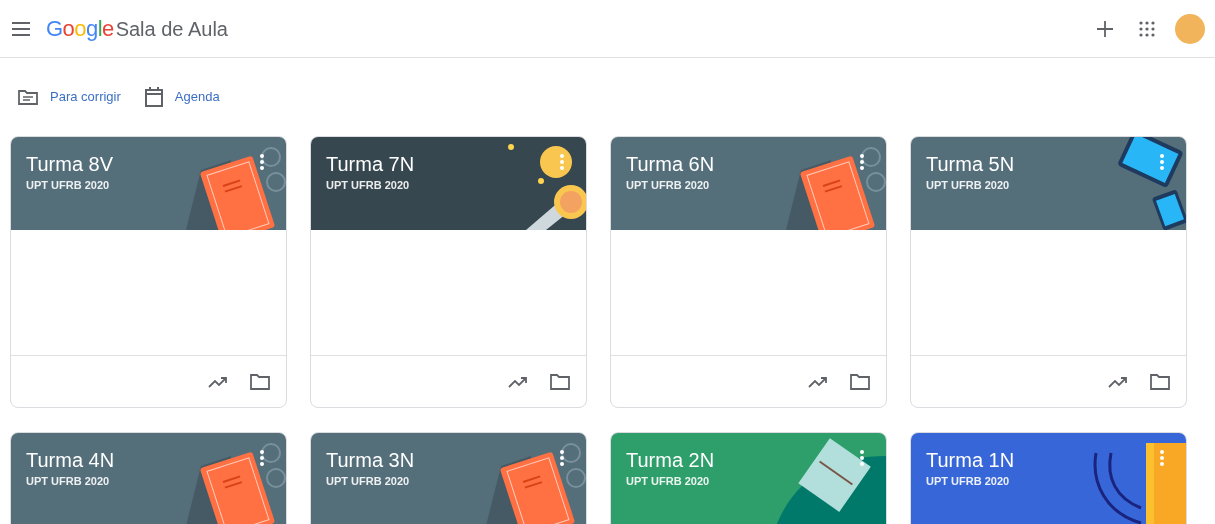  What do you see at coordinates (148, 460) in the screenshot?
I see `class-title: Turma 4N` at bounding box center [148, 460].